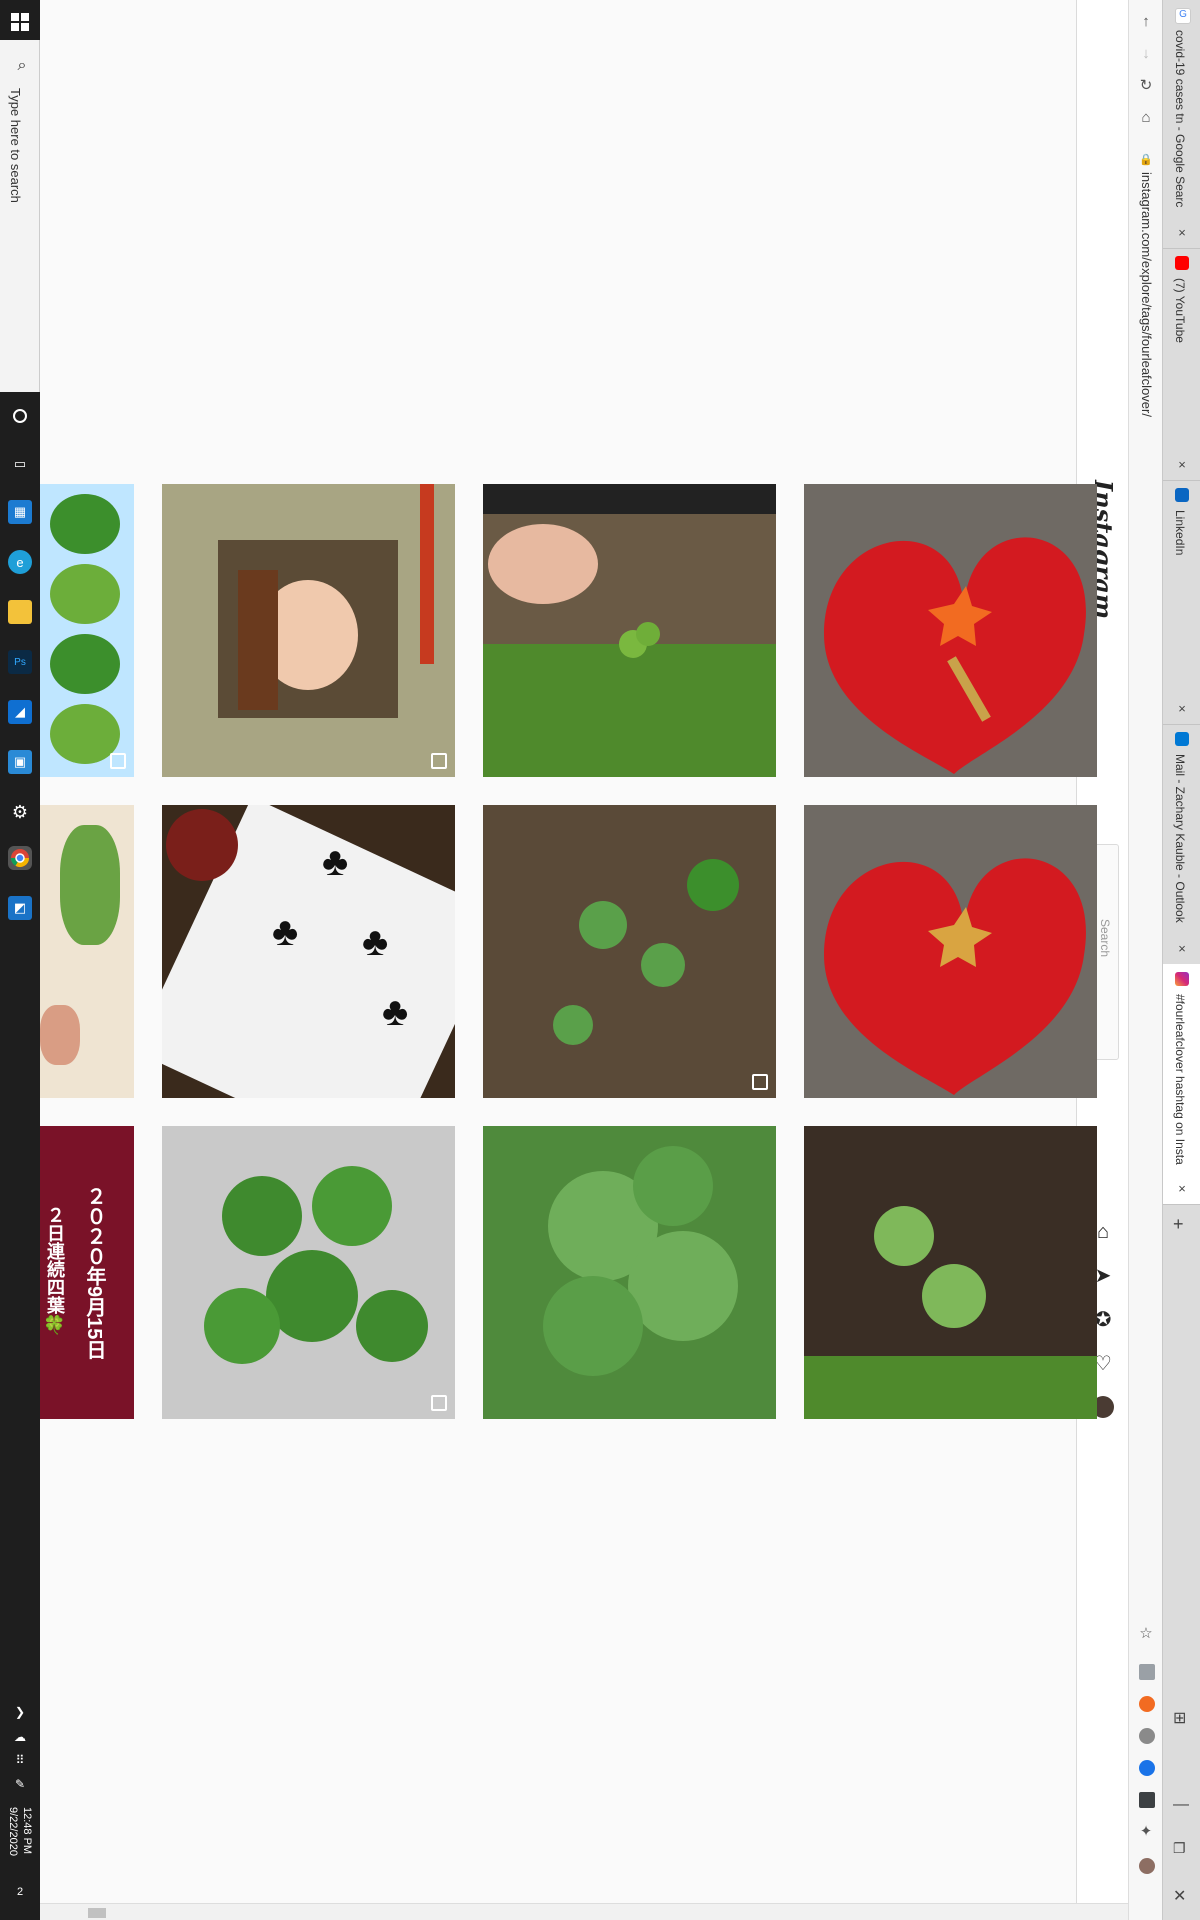 The image size is (1200, 1920). I want to click on windows-start-icon, so click(20, 22).